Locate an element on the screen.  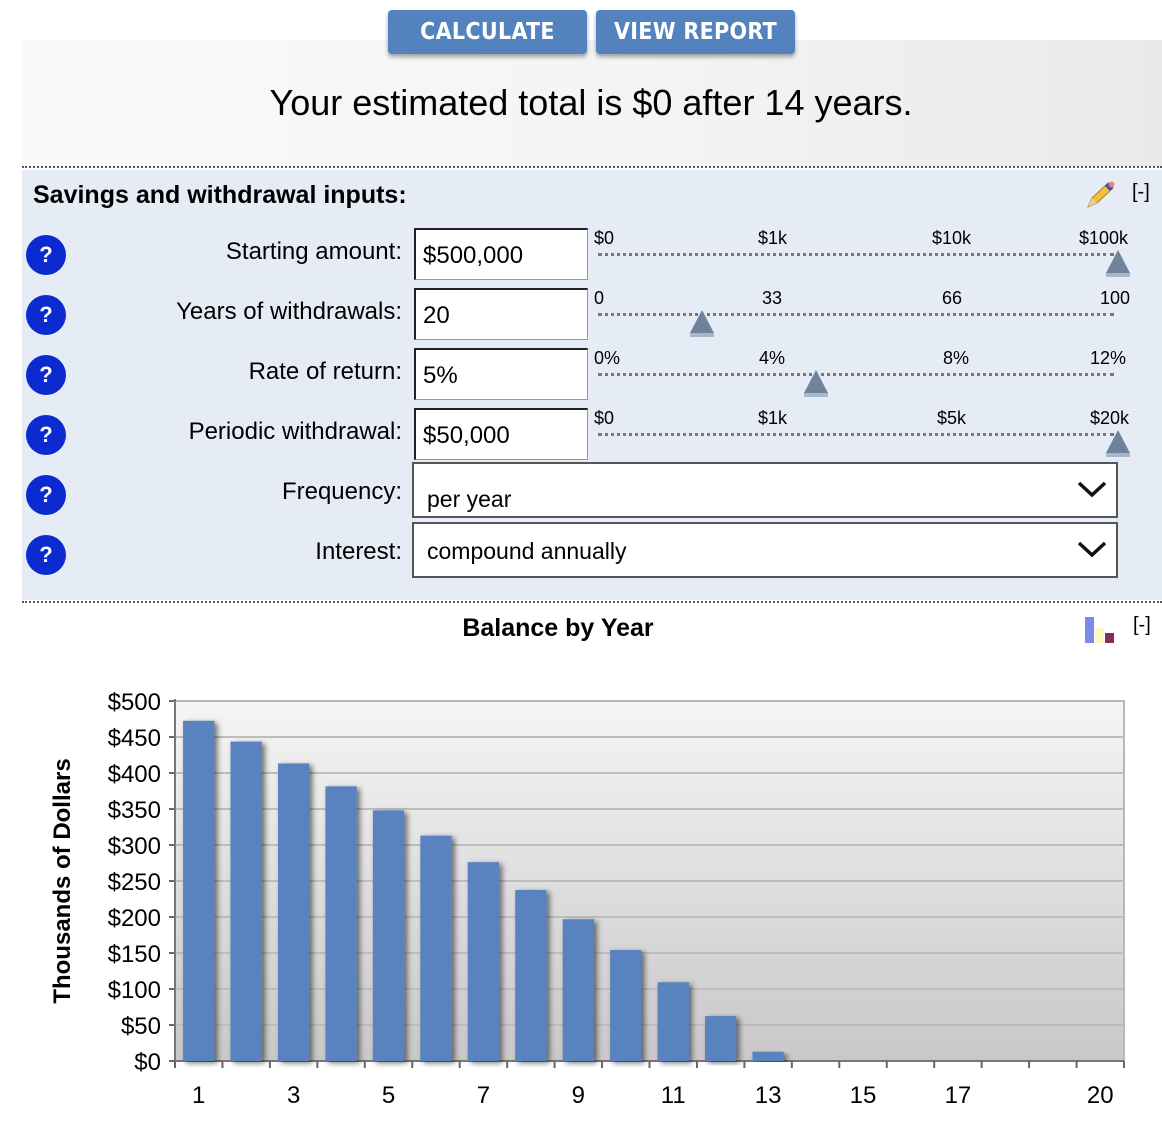
slider-tick: 66 is located at coordinates (952, 298).